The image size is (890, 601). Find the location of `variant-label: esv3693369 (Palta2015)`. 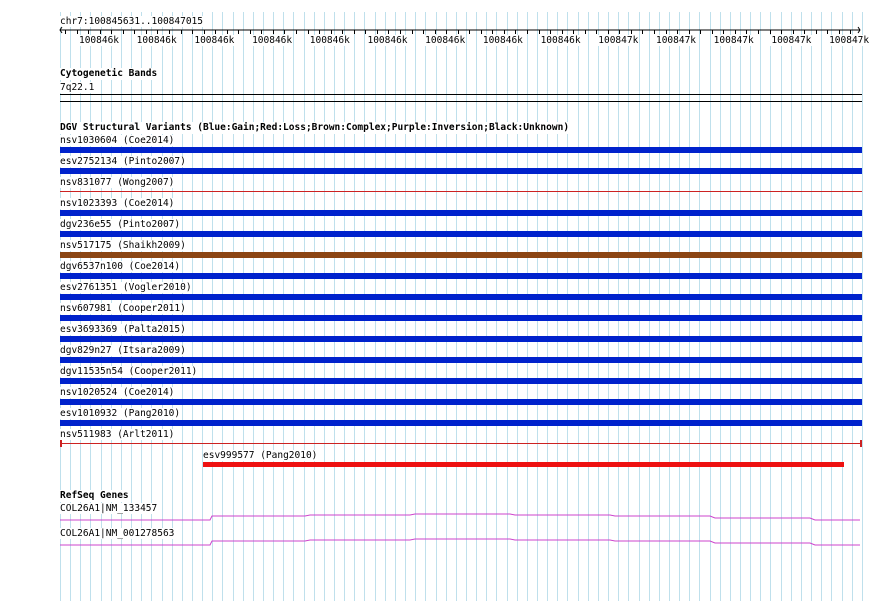

variant-label: esv3693369 (Palta2015) is located at coordinates (123, 329).